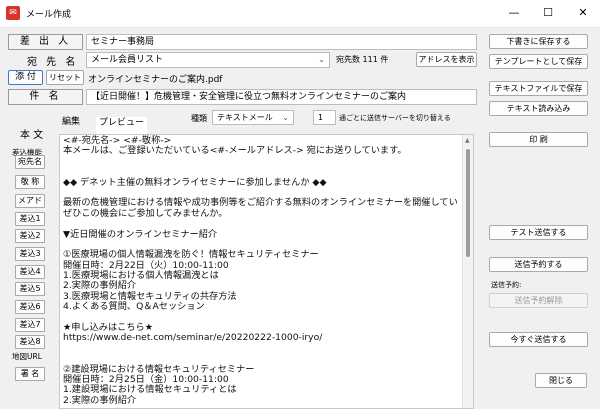 This screenshot has width=600, height=409. Describe the element at coordinates (49, 15) in the screenshot. I see `window-title: メール作成` at that location.